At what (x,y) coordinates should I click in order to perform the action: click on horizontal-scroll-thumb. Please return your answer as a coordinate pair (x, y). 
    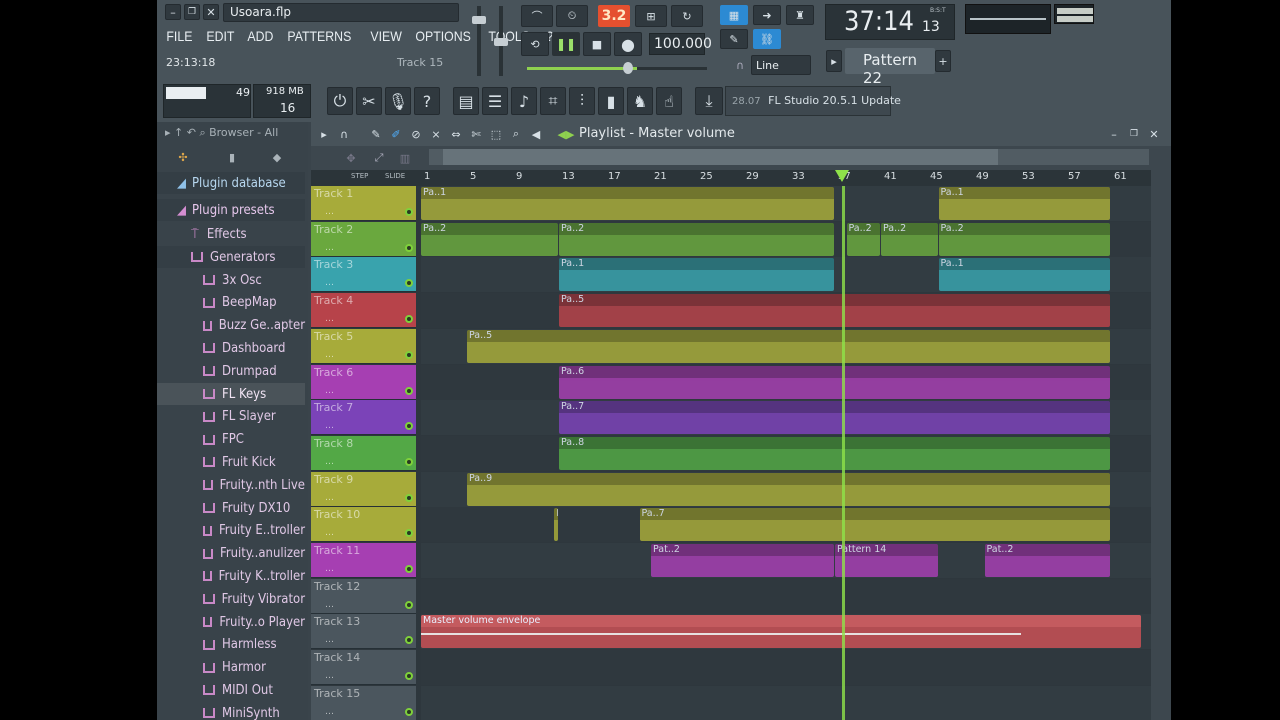
    Looking at the image, I should click on (720, 157).